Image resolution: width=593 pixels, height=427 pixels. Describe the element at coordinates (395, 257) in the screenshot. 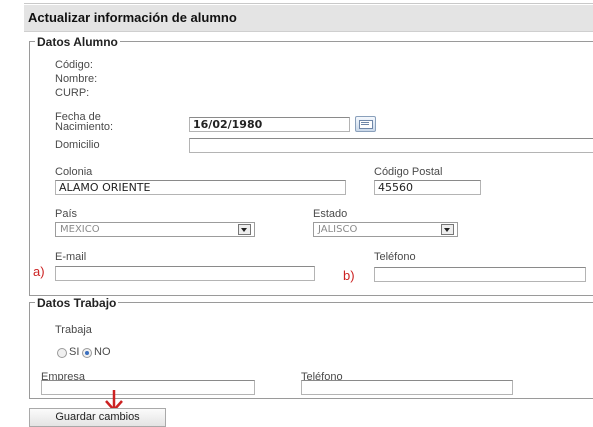

I see `telefono-label: Teléfono` at that location.